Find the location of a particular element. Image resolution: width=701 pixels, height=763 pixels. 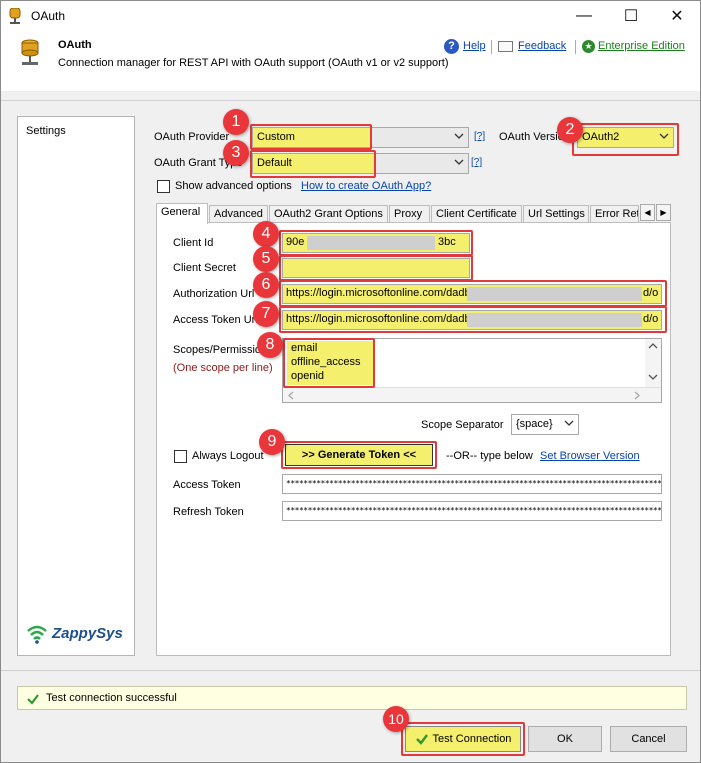

database-plug-icon is located at coordinates (30, 52).